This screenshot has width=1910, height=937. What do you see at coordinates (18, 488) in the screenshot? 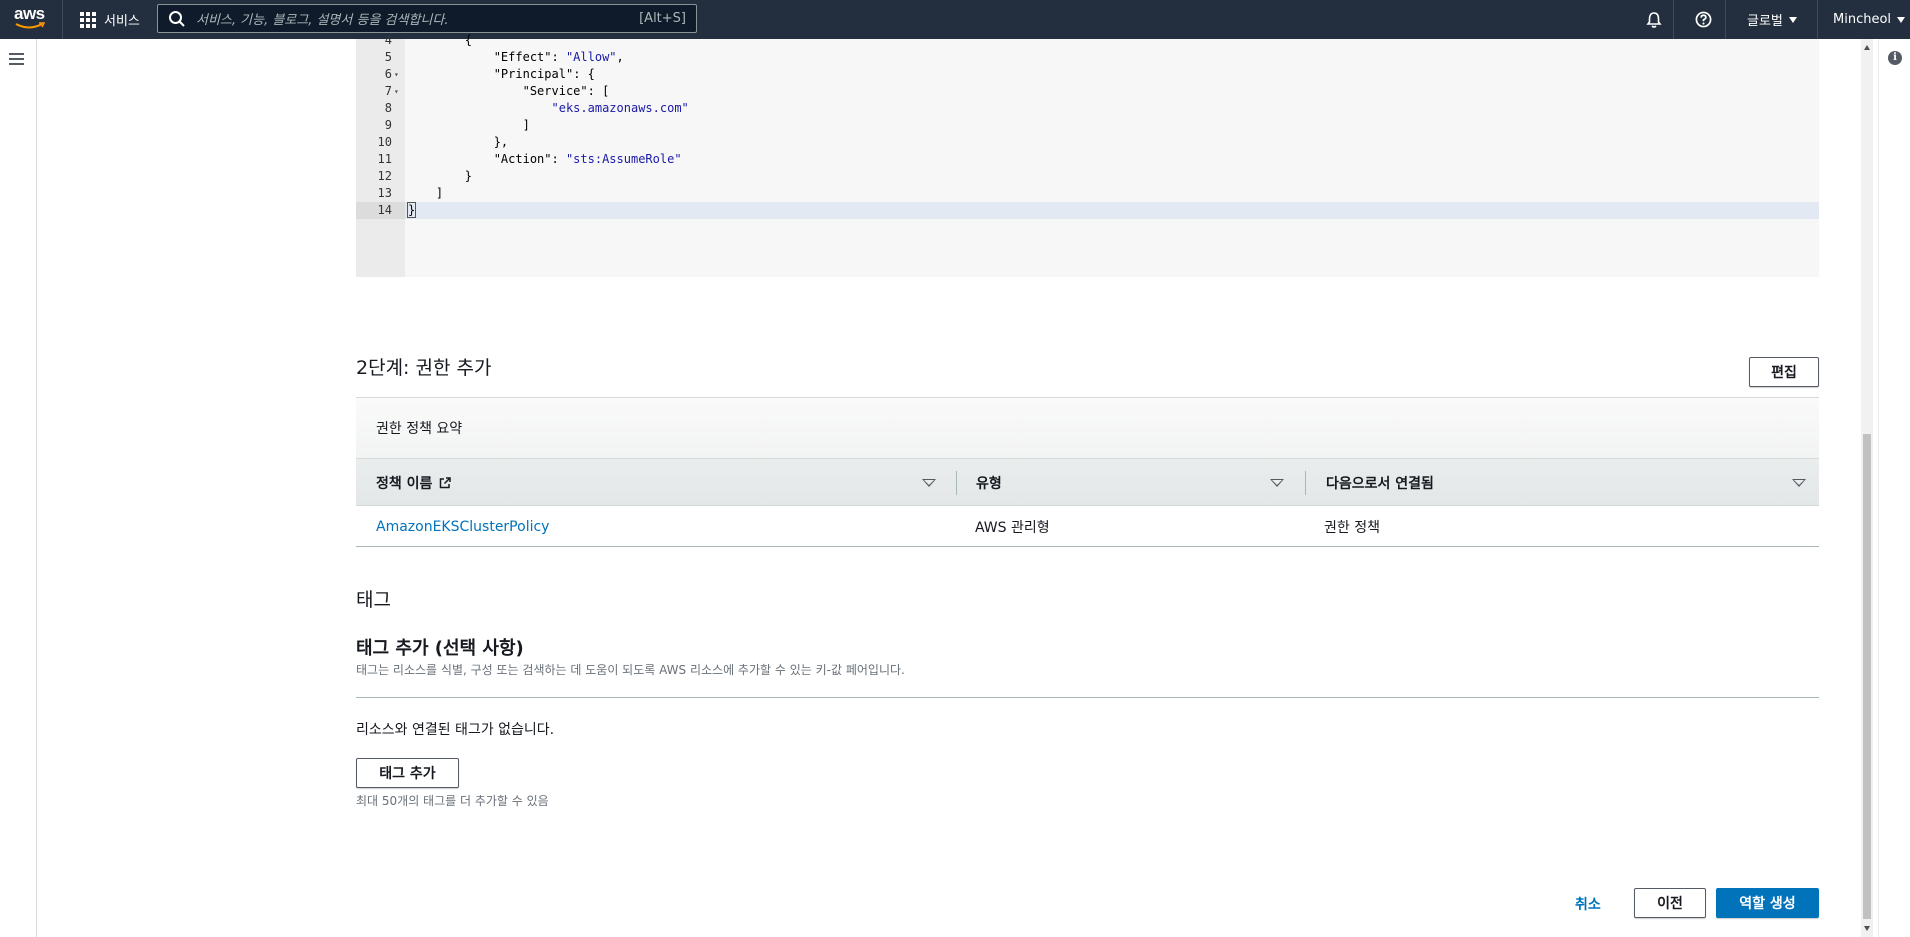
I see `left-navigation-rail` at bounding box center [18, 488].